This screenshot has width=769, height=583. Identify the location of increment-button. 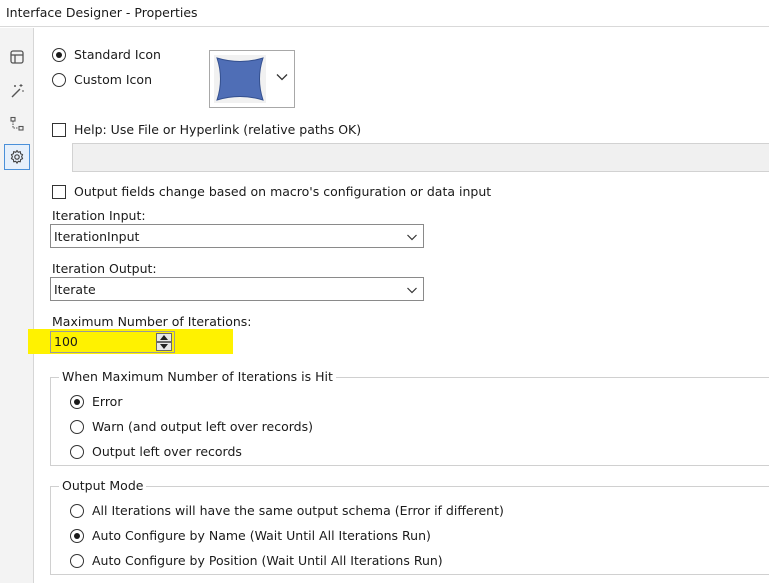
(164, 337).